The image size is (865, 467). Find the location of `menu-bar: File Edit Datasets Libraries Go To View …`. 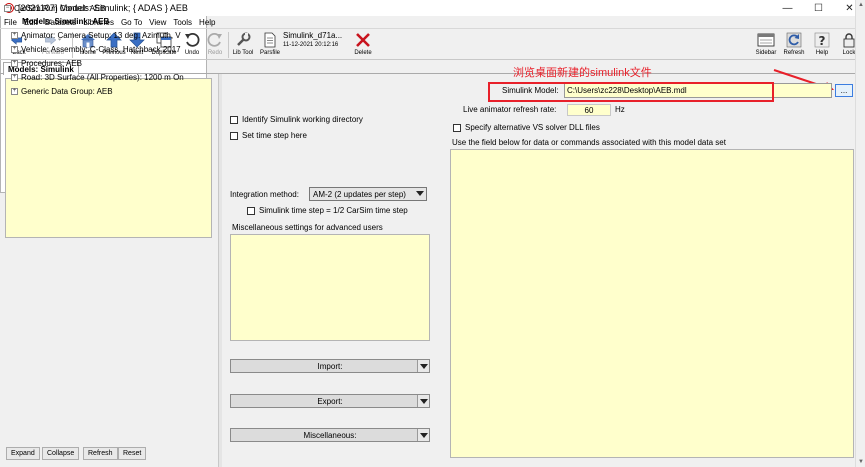

menu-bar: File Edit Datasets Libraries Go To View … is located at coordinates (432, 22).